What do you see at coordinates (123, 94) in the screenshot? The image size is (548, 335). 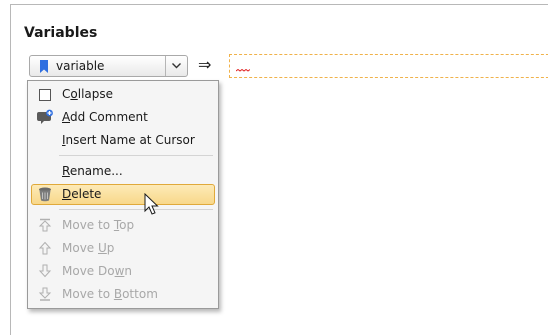 I see `menu-item-collapse: Collapse` at bounding box center [123, 94].